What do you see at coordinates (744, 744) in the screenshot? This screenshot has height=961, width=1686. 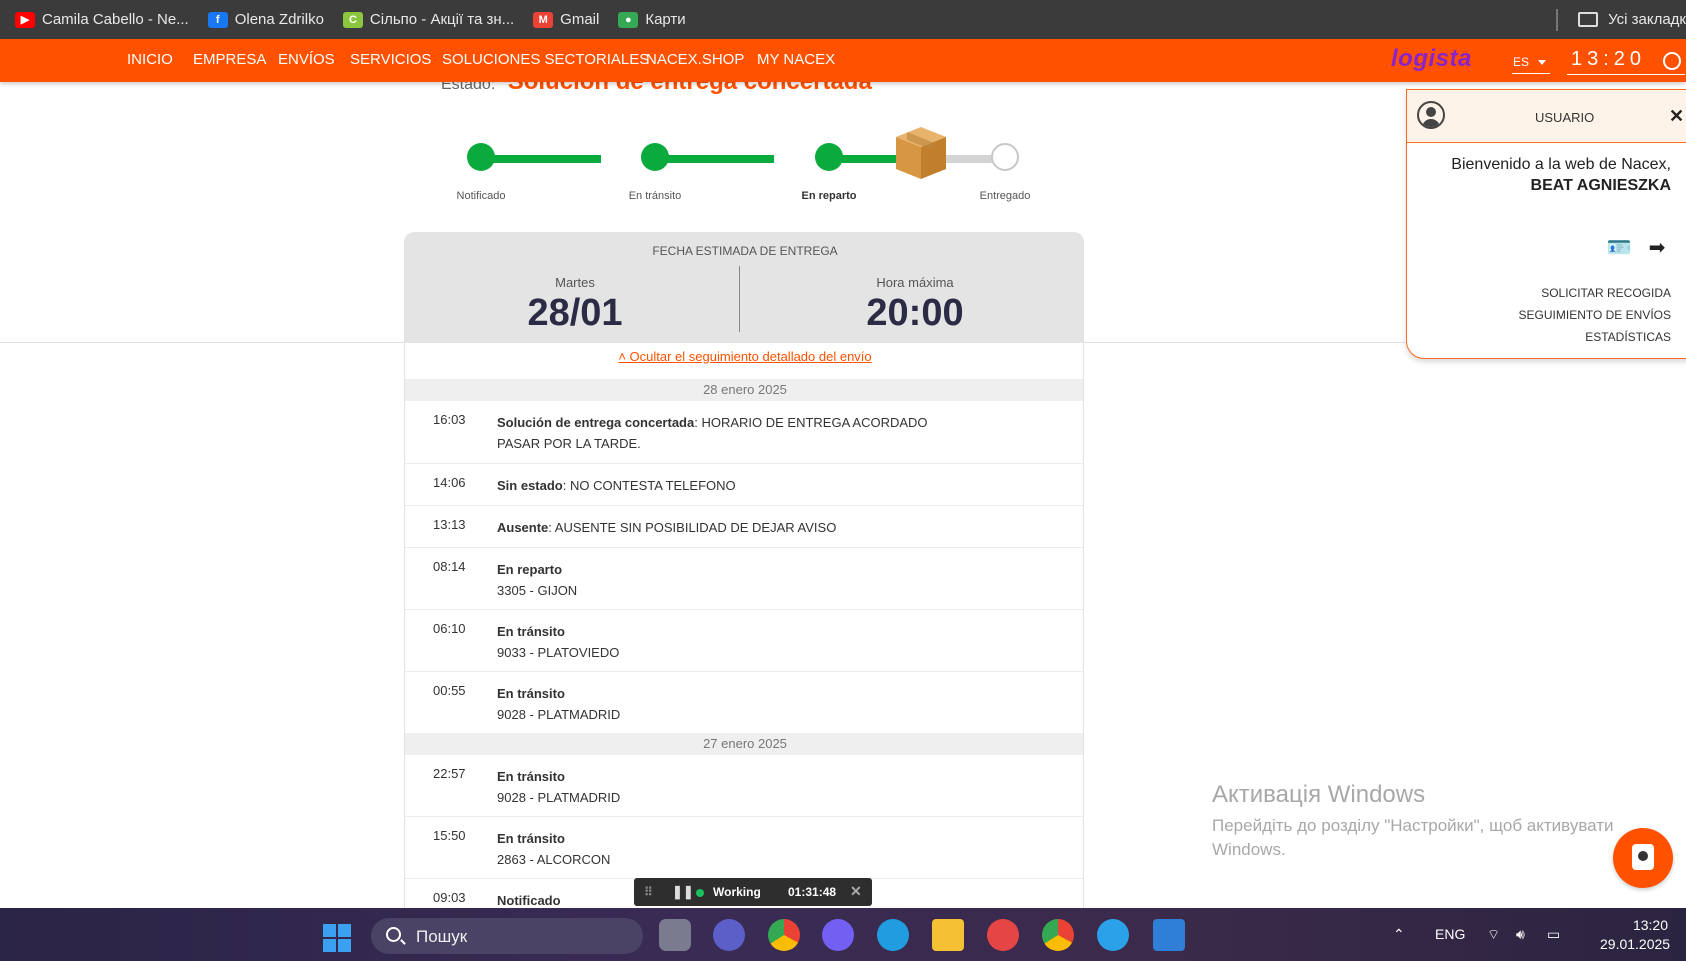 I see `date-band: 27 enero 2025` at bounding box center [744, 744].